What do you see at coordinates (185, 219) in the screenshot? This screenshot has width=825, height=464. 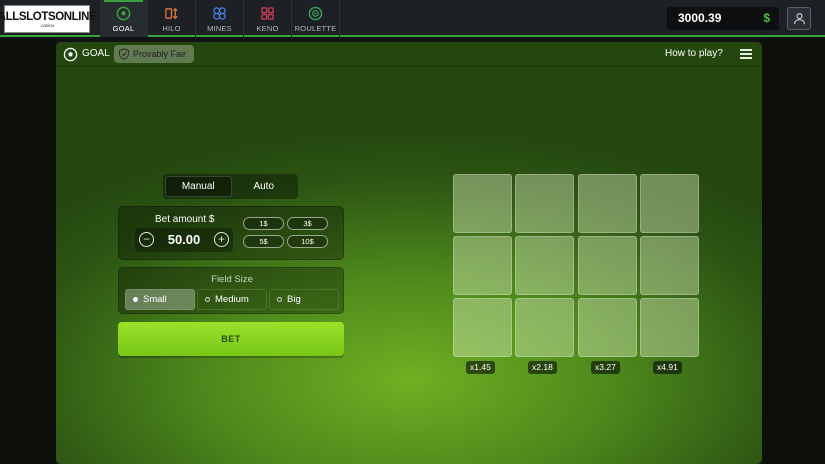 I see `bet-amount-label: Bet amount $` at bounding box center [185, 219].